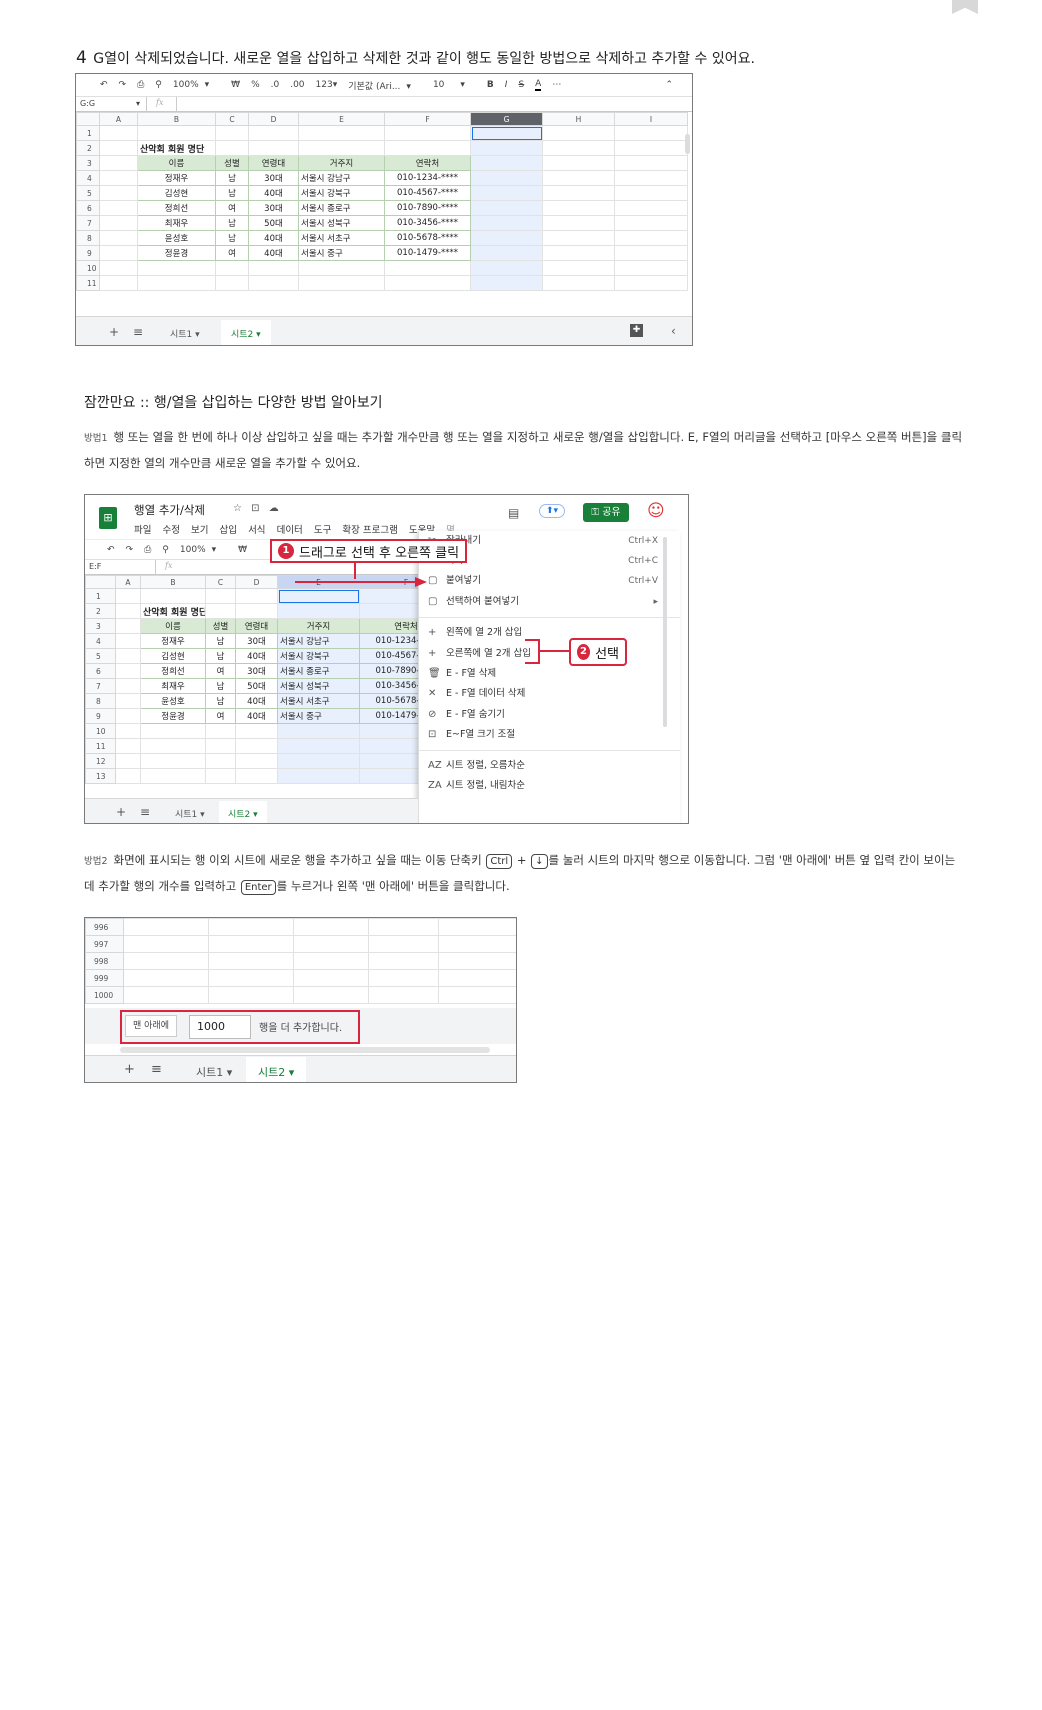  Describe the element at coordinates (173, 641) in the screenshot. I see `table-cell: 정재우` at that location.